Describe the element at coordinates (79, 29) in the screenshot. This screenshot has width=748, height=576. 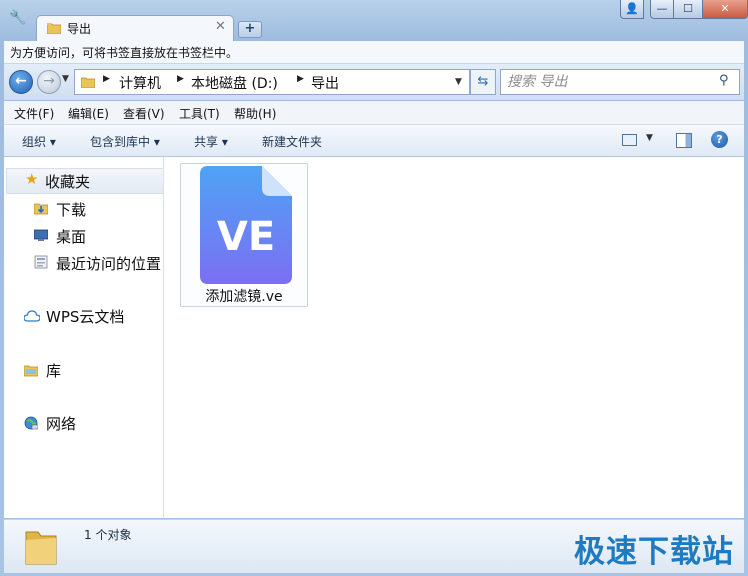
I see `tab-title: 导出` at that location.